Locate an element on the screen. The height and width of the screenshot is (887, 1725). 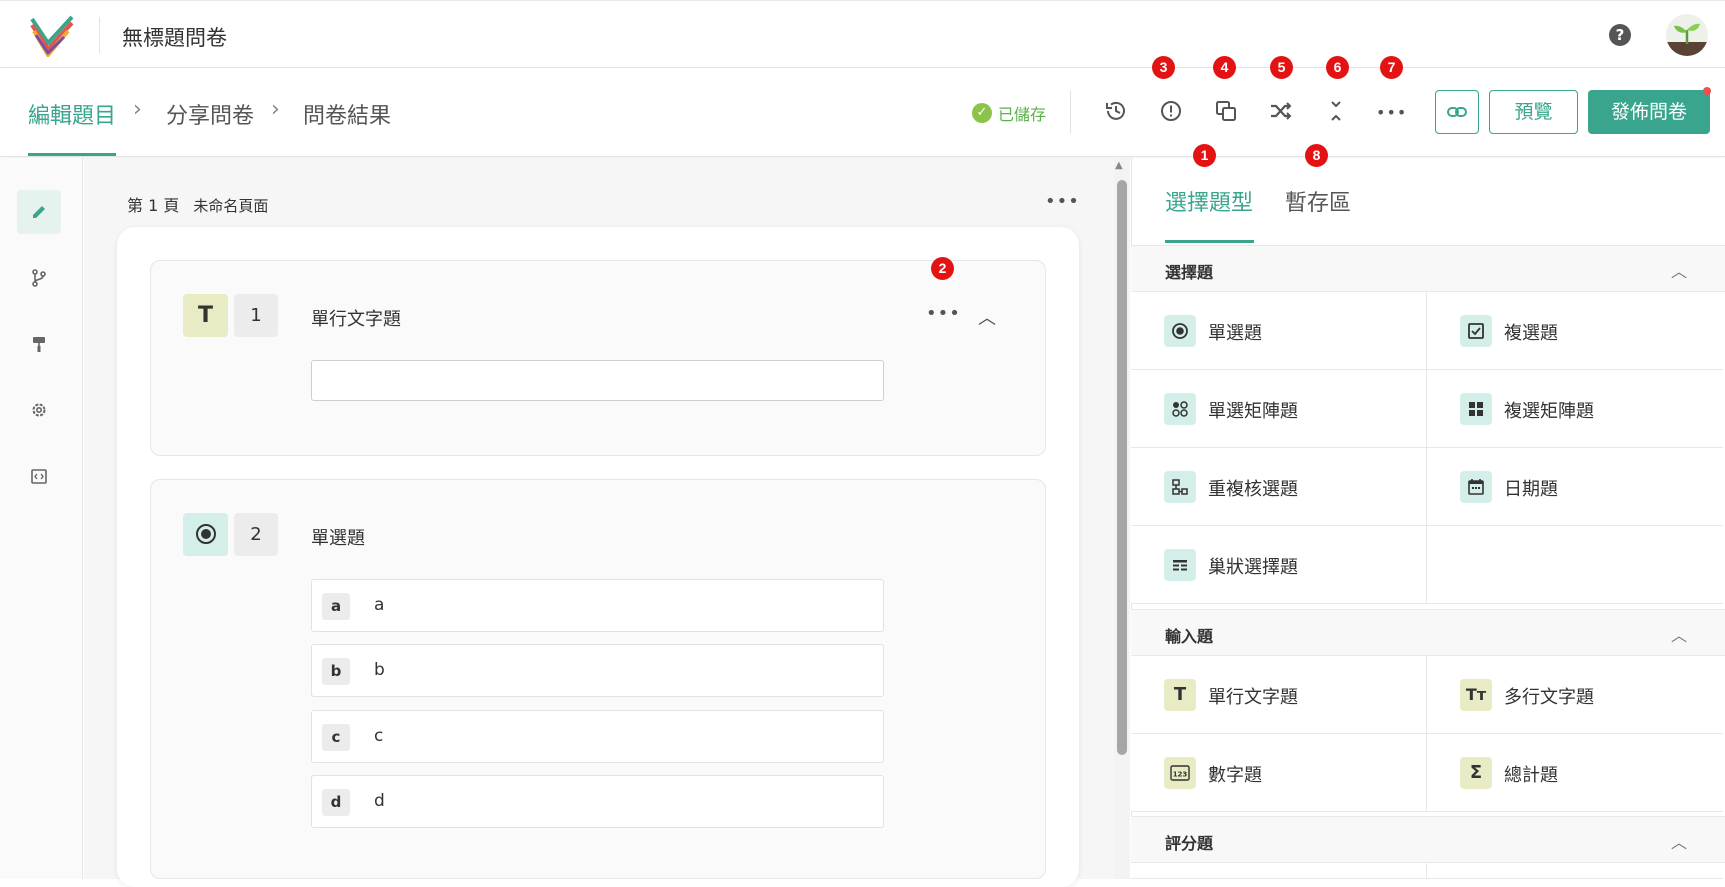
type-single-line-text: T 單行文字題 is located at coordinates (1279, 695).